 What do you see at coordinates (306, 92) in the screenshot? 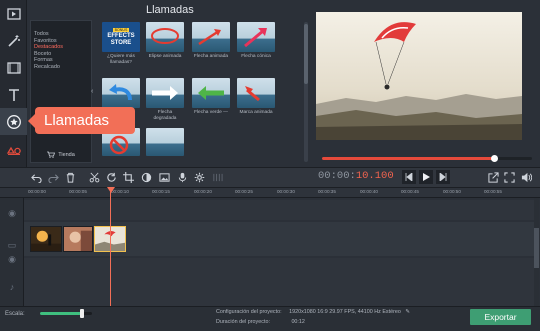
I see `sticker-scrollbar` at bounding box center [306, 92].